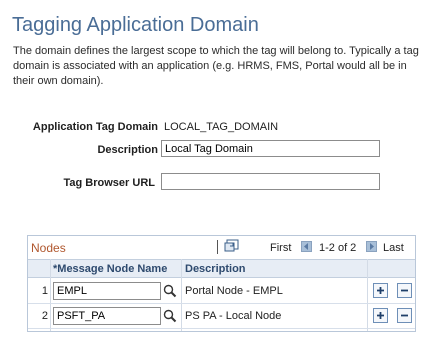  Describe the element at coordinates (338, 248) in the screenshot. I see `nav-range: 1-2 of 2` at that location.